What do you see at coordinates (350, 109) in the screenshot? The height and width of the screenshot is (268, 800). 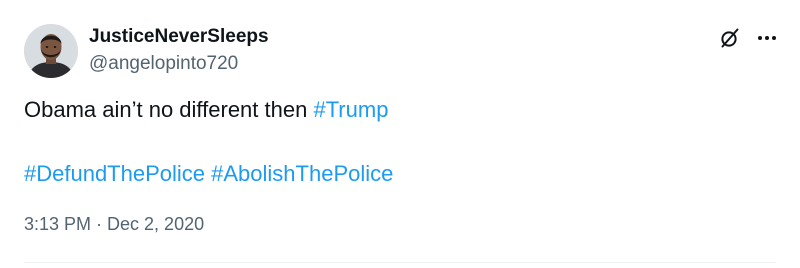 I see `hashtag-link-trump: #Trump` at bounding box center [350, 109].